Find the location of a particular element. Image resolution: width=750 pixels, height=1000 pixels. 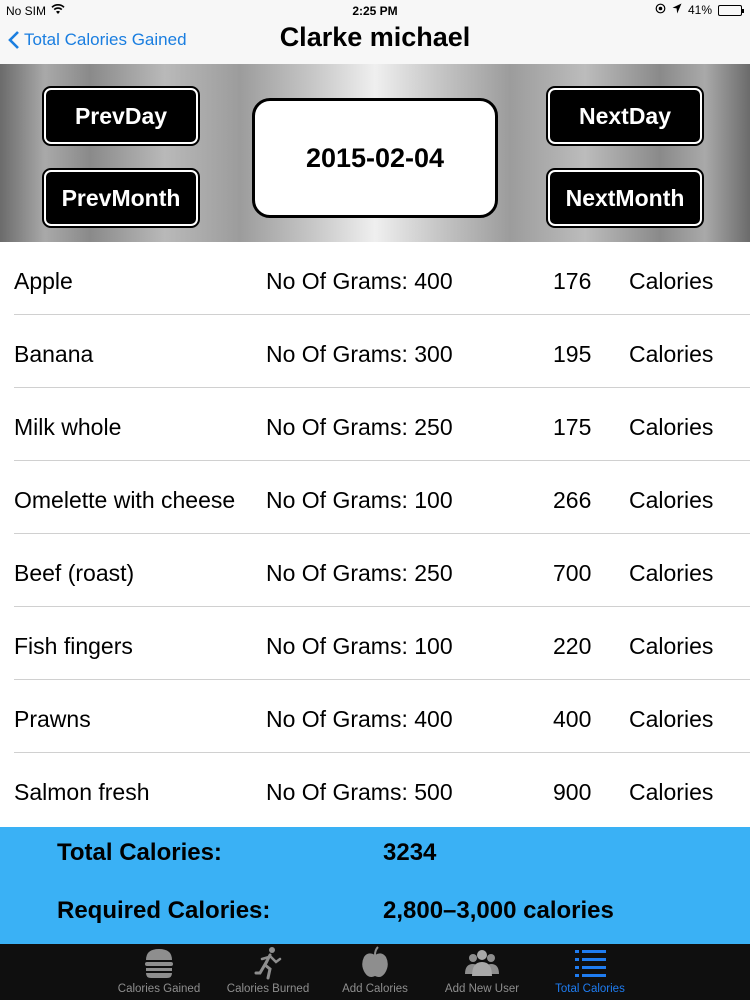

tab-calories-gained: Calories Gained is located at coordinates (159, 972).